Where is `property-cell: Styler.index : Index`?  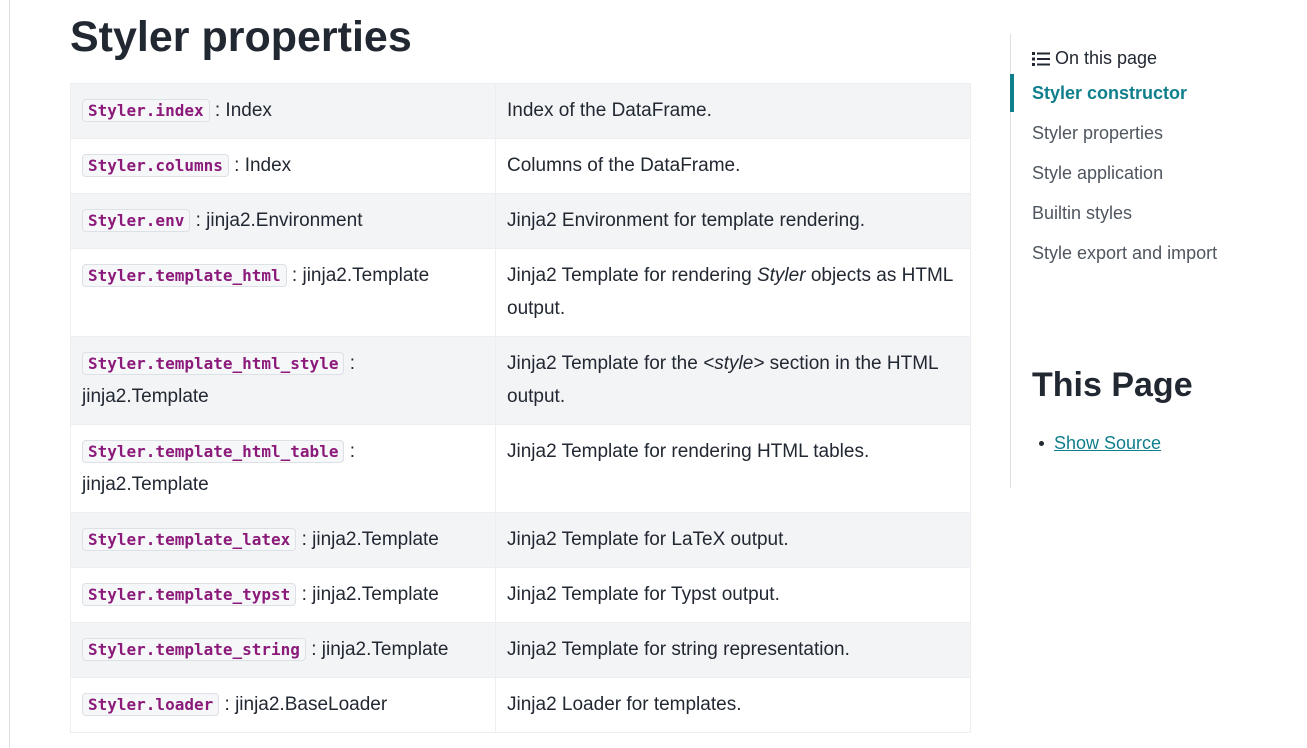
property-cell: Styler.index : Index is located at coordinates (283, 111).